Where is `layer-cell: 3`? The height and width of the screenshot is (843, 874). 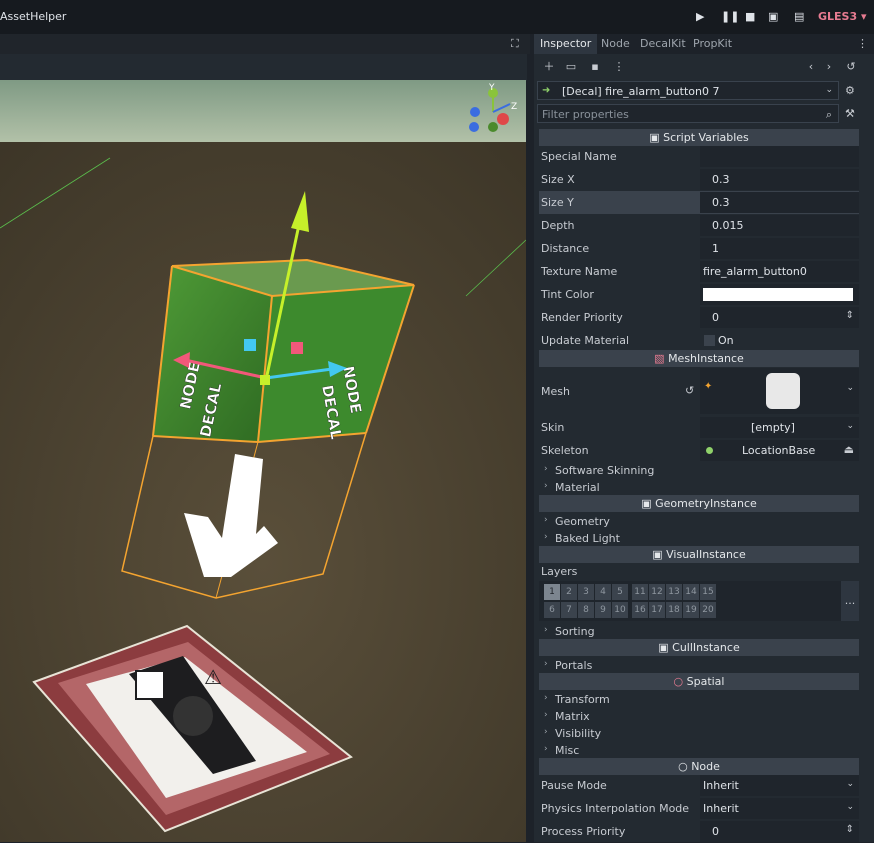
layer-cell: 3 is located at coordinates (586, 592).